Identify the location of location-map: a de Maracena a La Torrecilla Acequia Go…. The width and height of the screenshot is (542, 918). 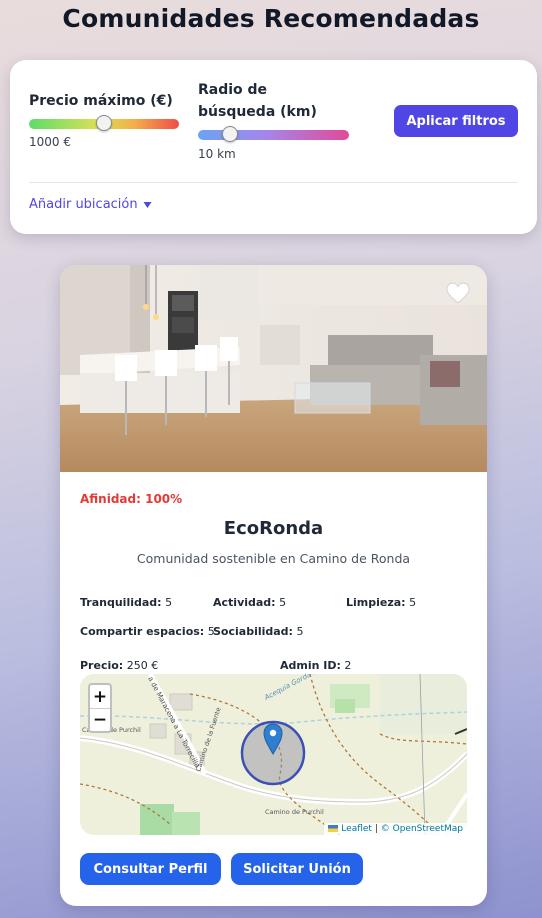
(273, 754).